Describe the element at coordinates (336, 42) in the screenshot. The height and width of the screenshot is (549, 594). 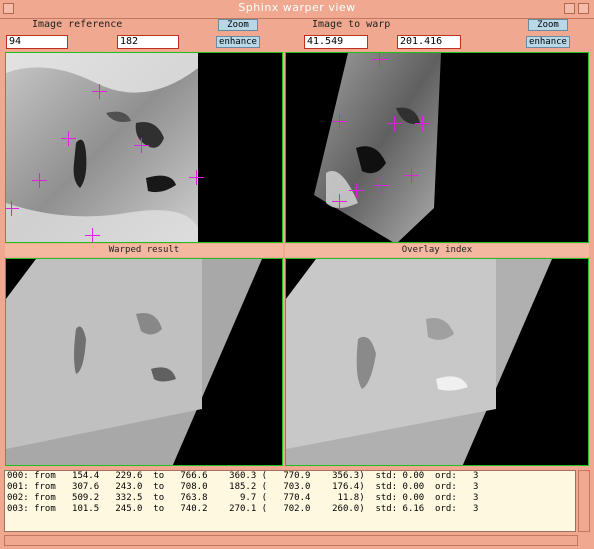
I see `warp-x-input: 41.549` at that location.